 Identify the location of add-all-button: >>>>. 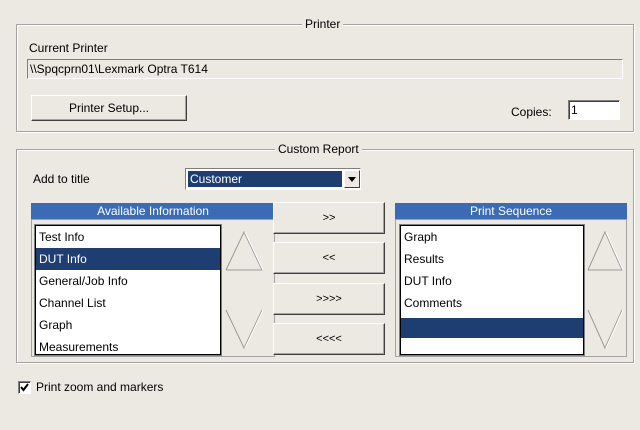
(329, 299).